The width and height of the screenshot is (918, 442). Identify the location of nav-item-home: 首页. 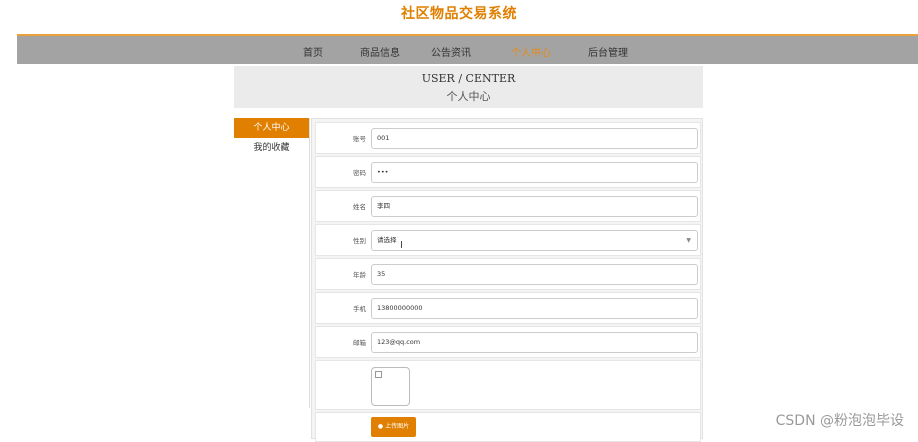
(313, 51).